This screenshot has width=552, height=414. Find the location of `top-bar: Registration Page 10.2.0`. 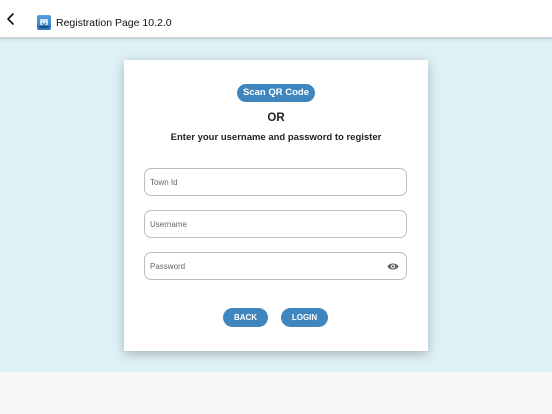

top-bar: Registration Page 10.2.0 is located at coordinates (276, 19).